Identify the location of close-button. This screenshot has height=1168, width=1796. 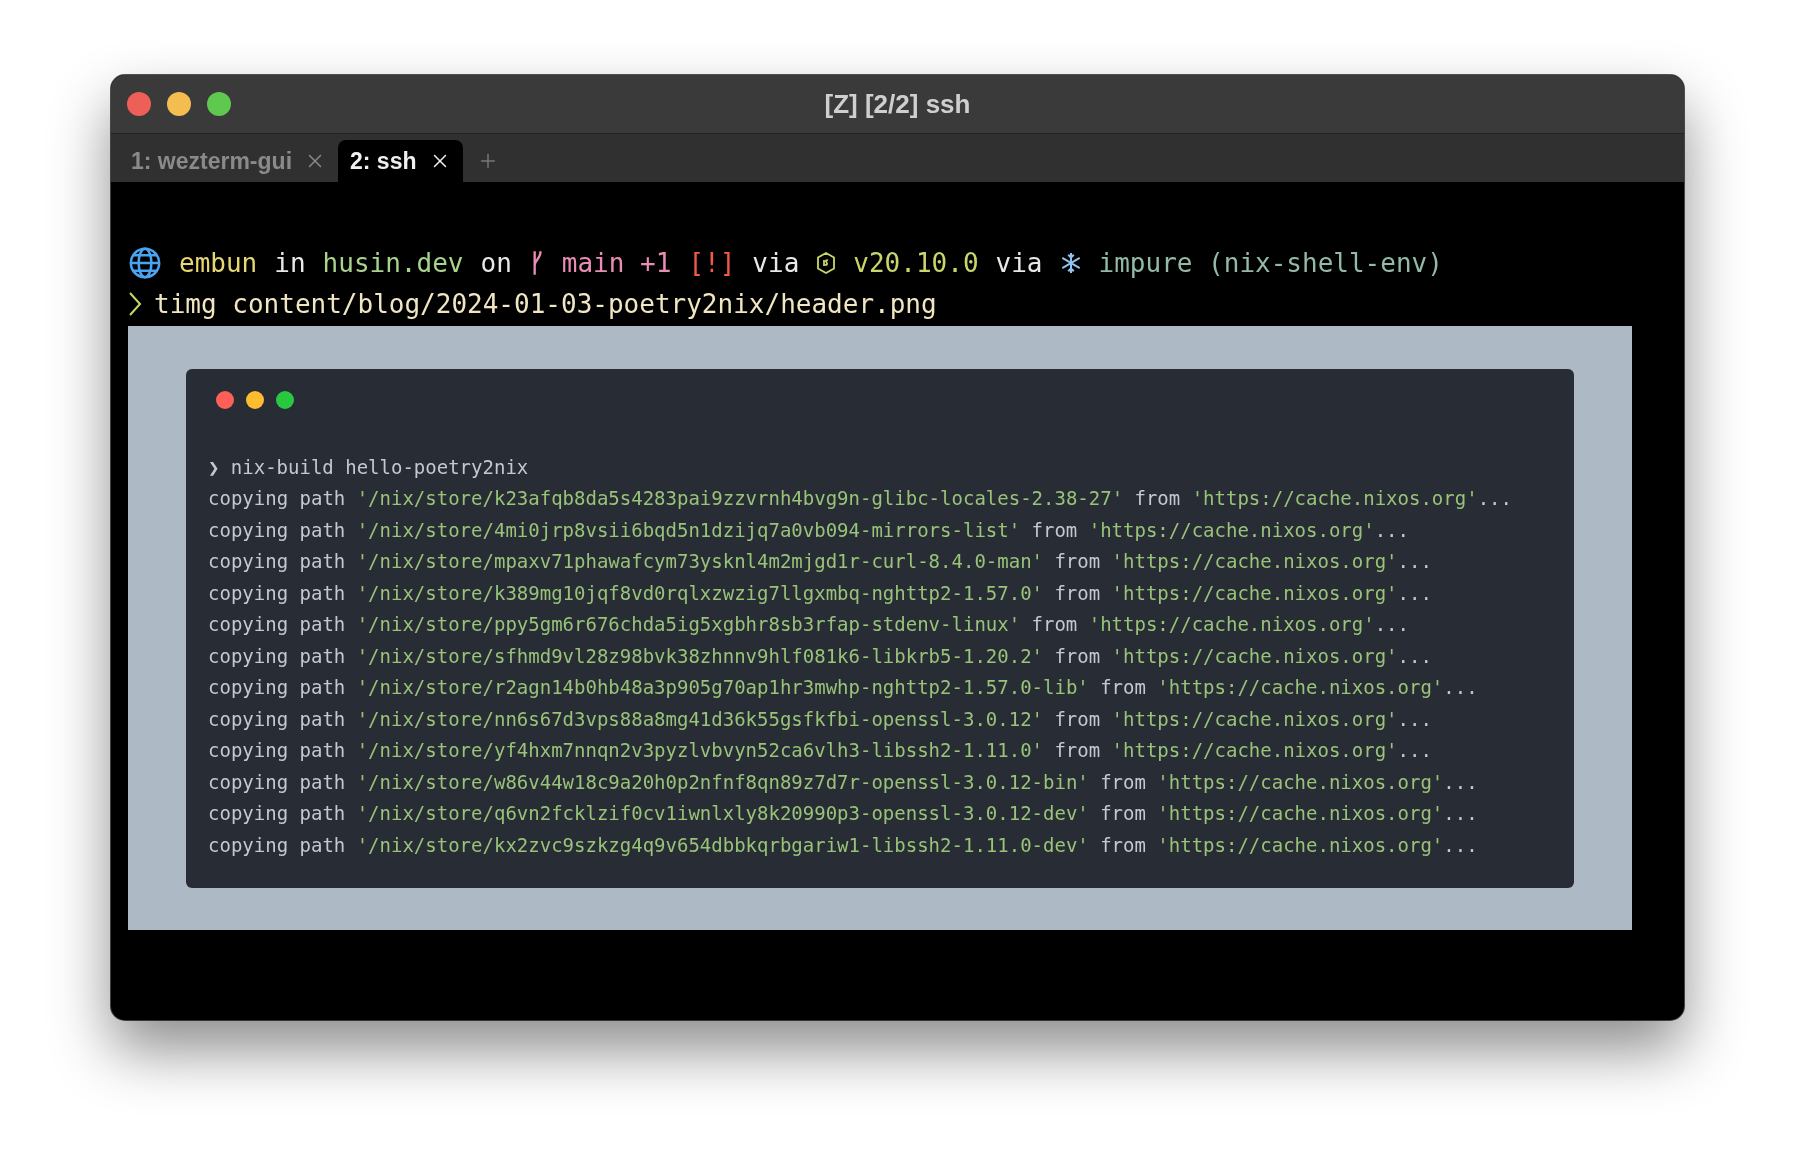
(139, 104).